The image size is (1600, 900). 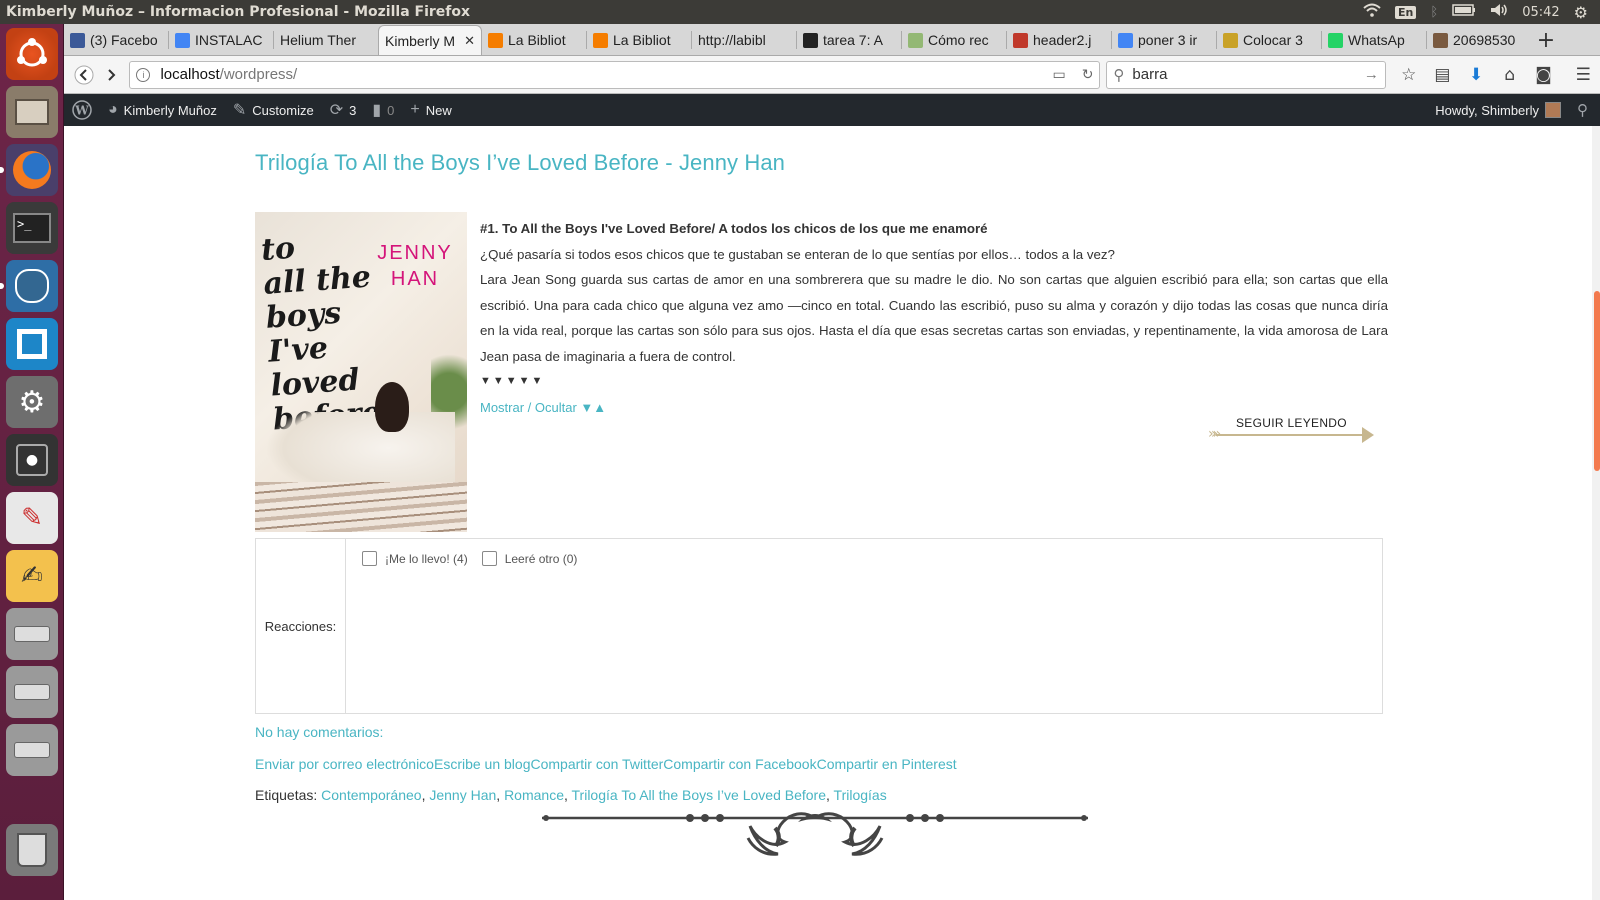 I want to click on search-input: barra, so click(x=1149, y=74).